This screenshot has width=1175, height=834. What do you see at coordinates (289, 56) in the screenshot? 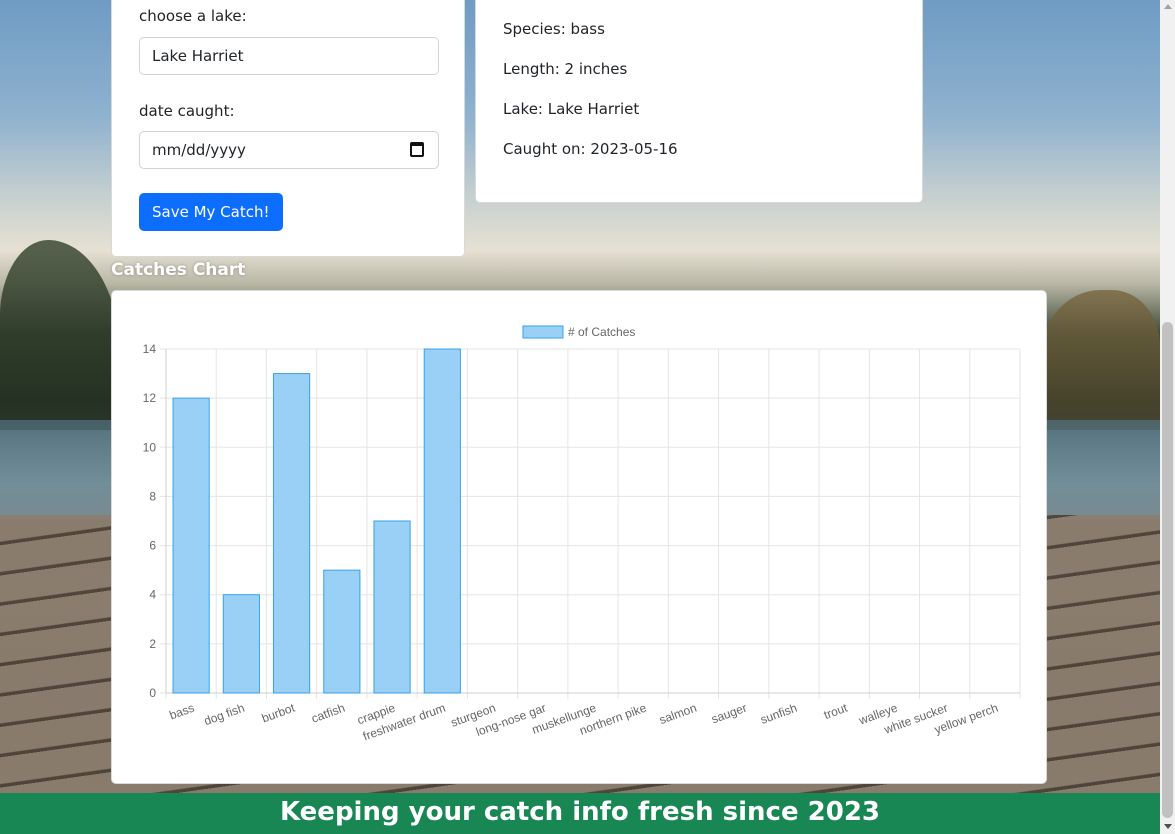
I see `lake-input: Lake Harriet` at bounding box center [289, 56].